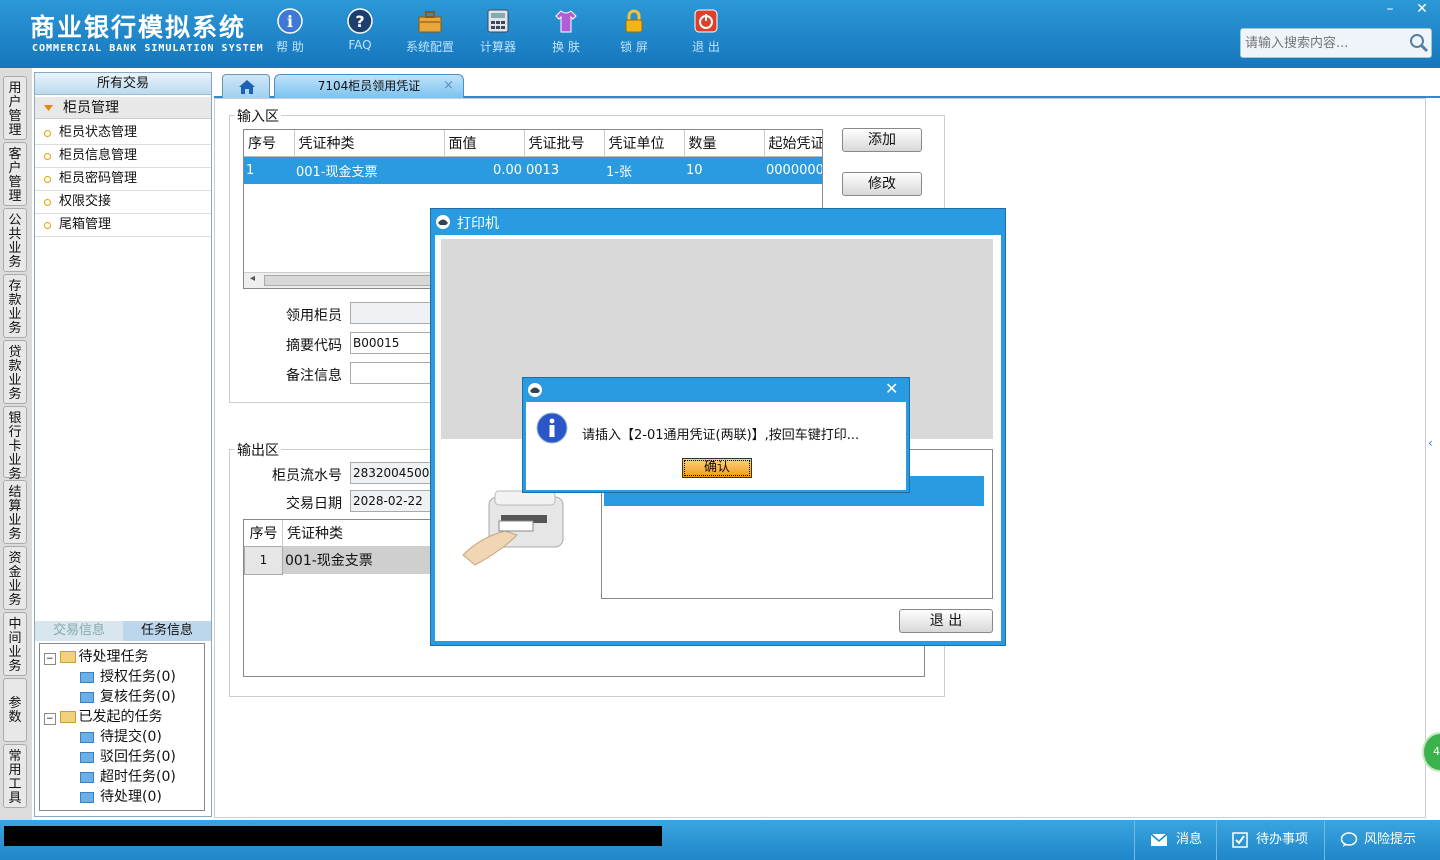  I want to click on panel-header: 所有交易, so click(123, 84).